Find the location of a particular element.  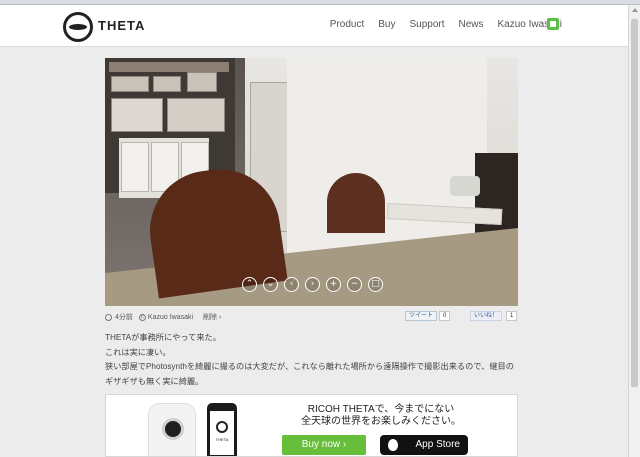

camera-lens is located at coordinates (173, 429).